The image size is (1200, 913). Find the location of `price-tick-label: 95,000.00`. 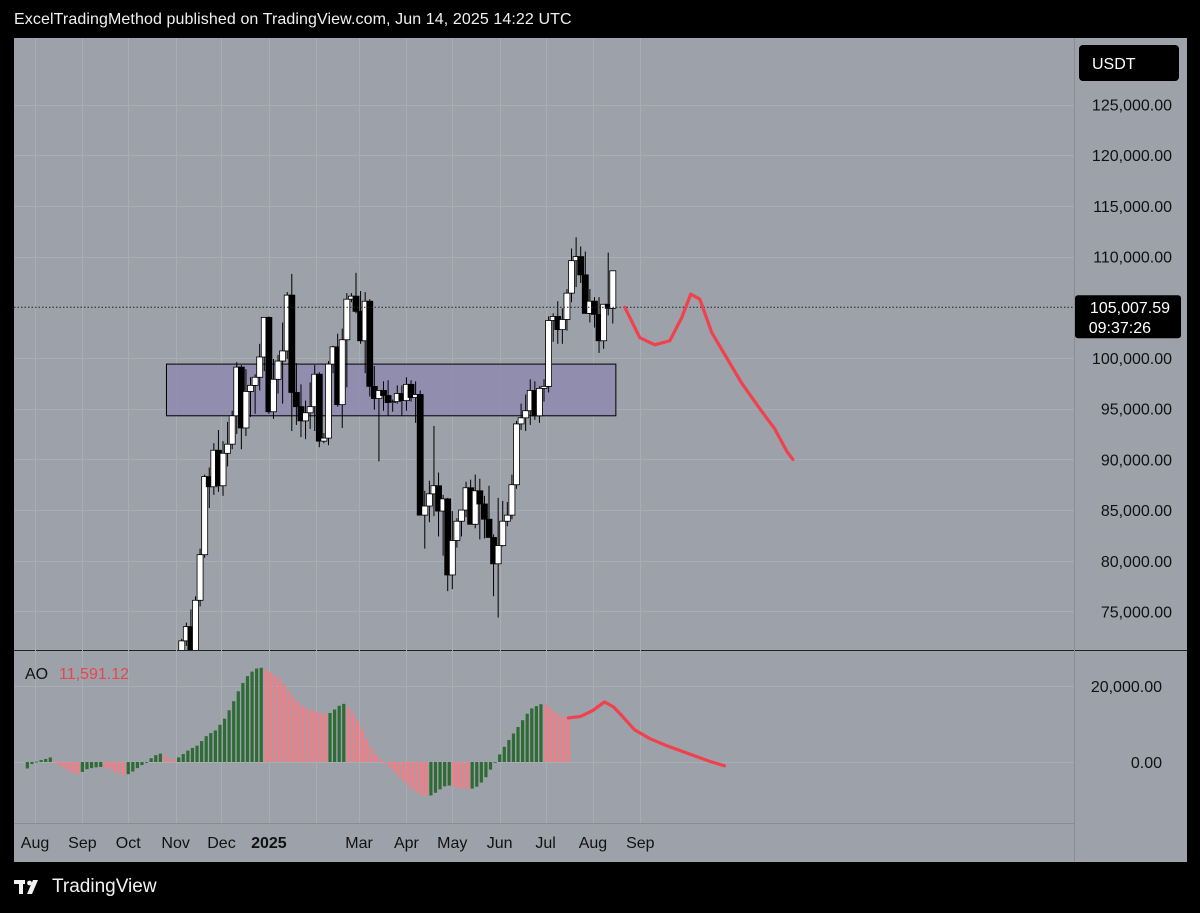

price-tick-label: 95,000.00 is located at coordinates (1136, 410).